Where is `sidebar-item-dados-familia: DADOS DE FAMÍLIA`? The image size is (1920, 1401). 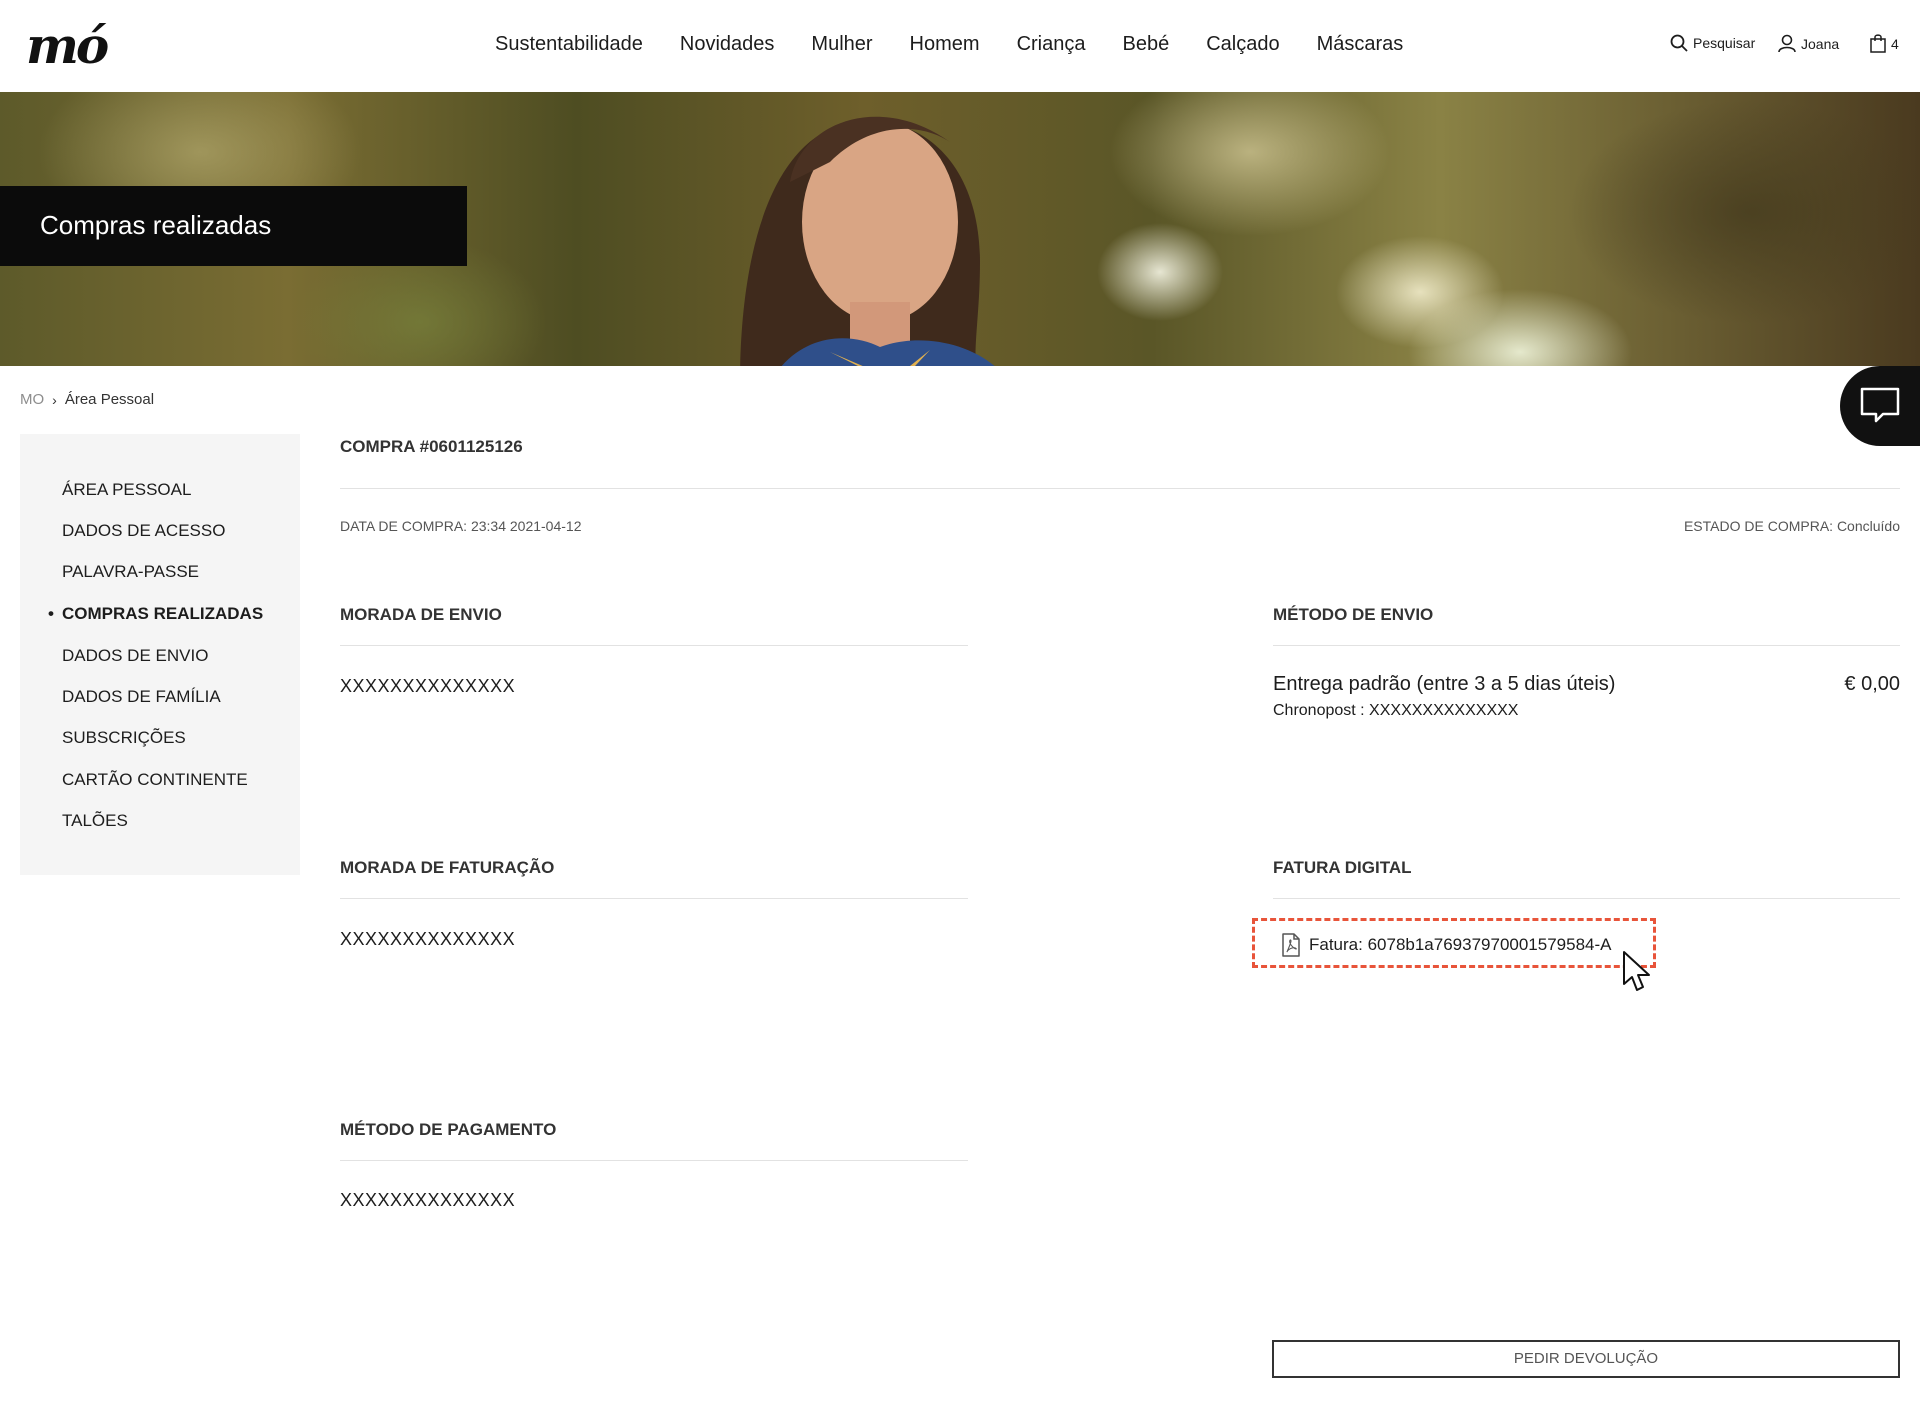
sidebar-item-dados-familia: DADOS DE FAMÍLIA is located at coordinates (141, 697).